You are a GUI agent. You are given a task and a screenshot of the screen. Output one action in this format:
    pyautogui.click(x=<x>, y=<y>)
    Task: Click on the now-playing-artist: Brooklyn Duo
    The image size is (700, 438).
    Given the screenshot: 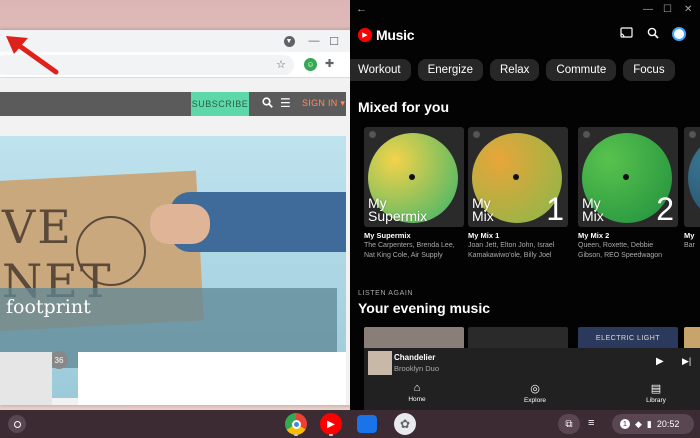 What is the action you would take?
    pyautogui.click(x=417, y=368)
    